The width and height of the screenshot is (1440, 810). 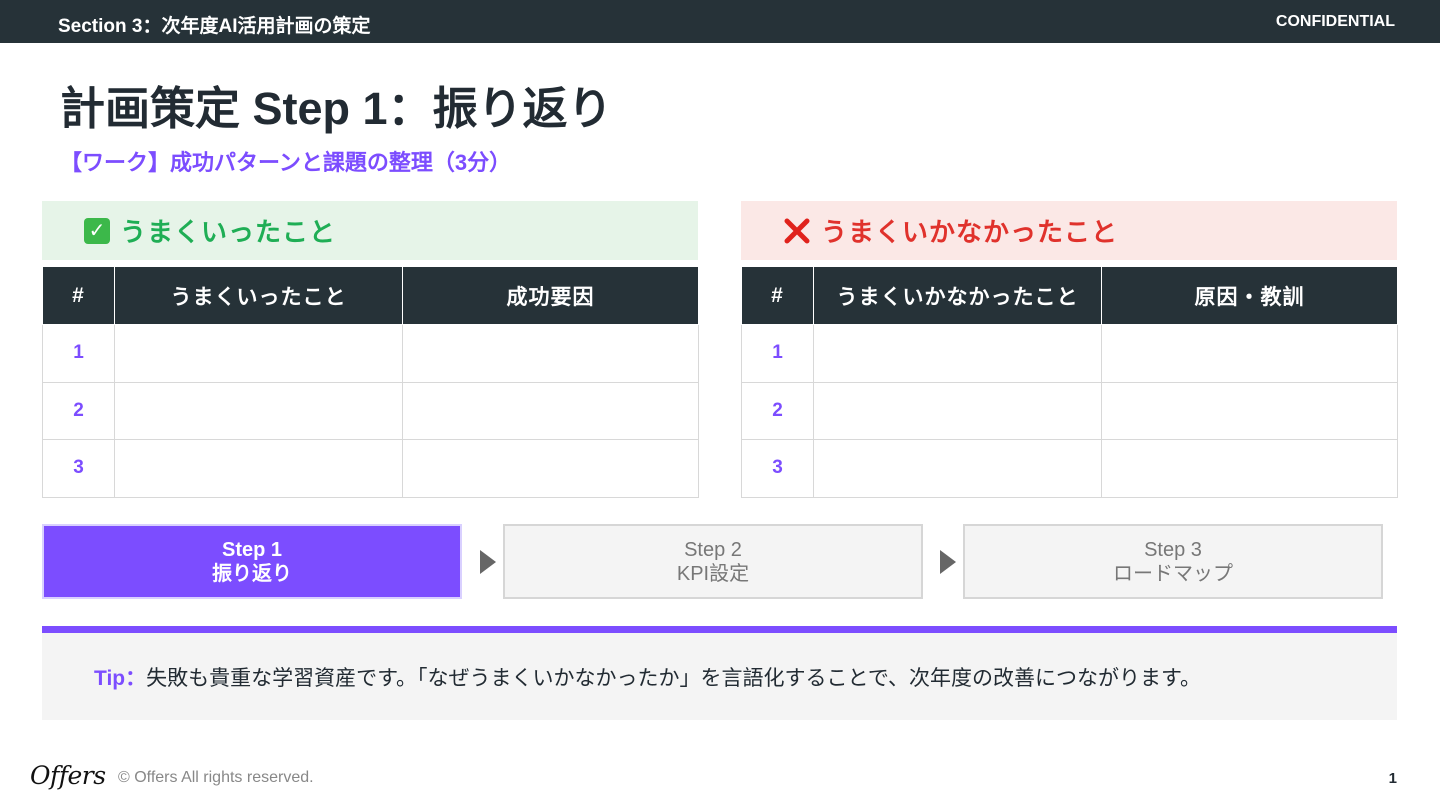 I want to click on failure-panel-header: うまくいかなかったこと, so click(x=1069, y=230).